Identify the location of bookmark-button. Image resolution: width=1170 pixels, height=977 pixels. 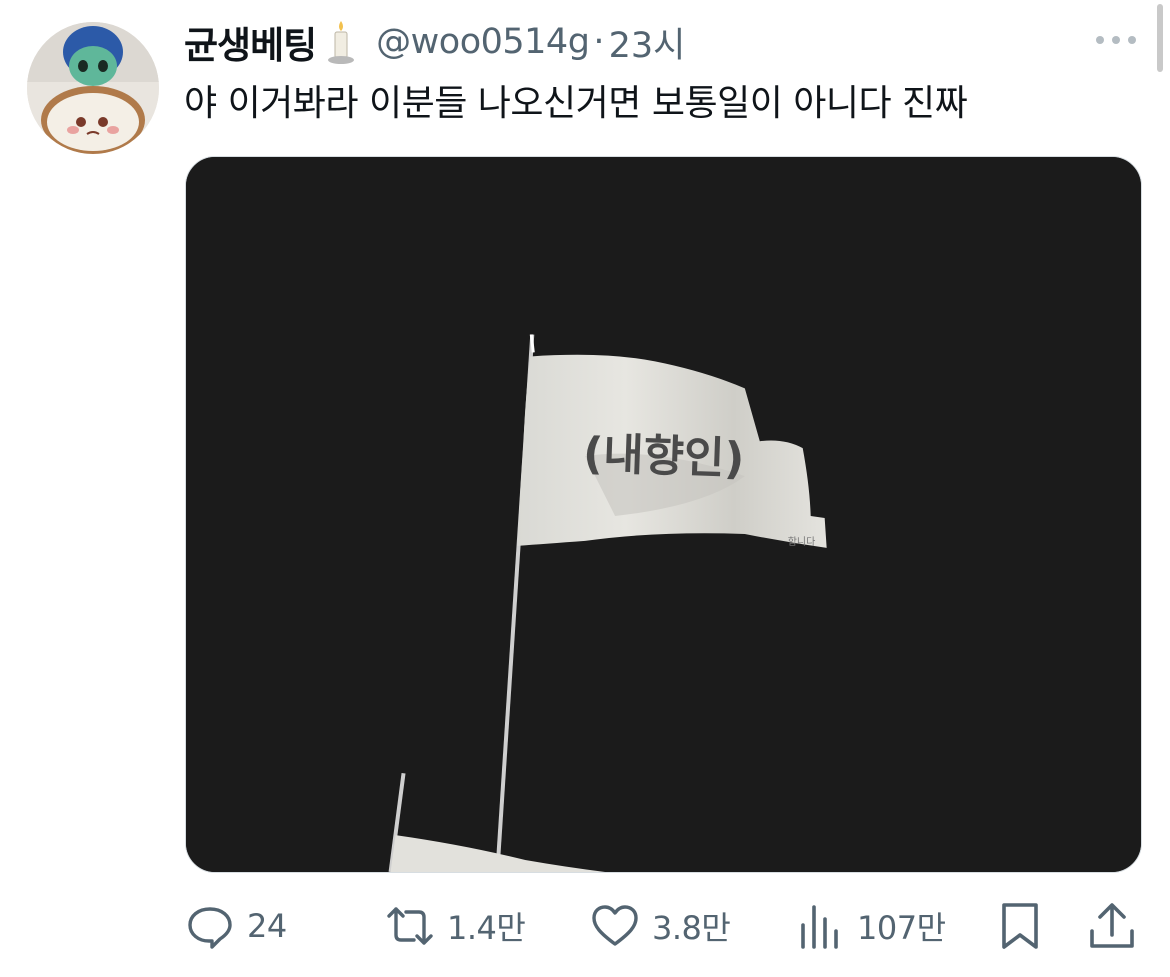
(1020, 926).